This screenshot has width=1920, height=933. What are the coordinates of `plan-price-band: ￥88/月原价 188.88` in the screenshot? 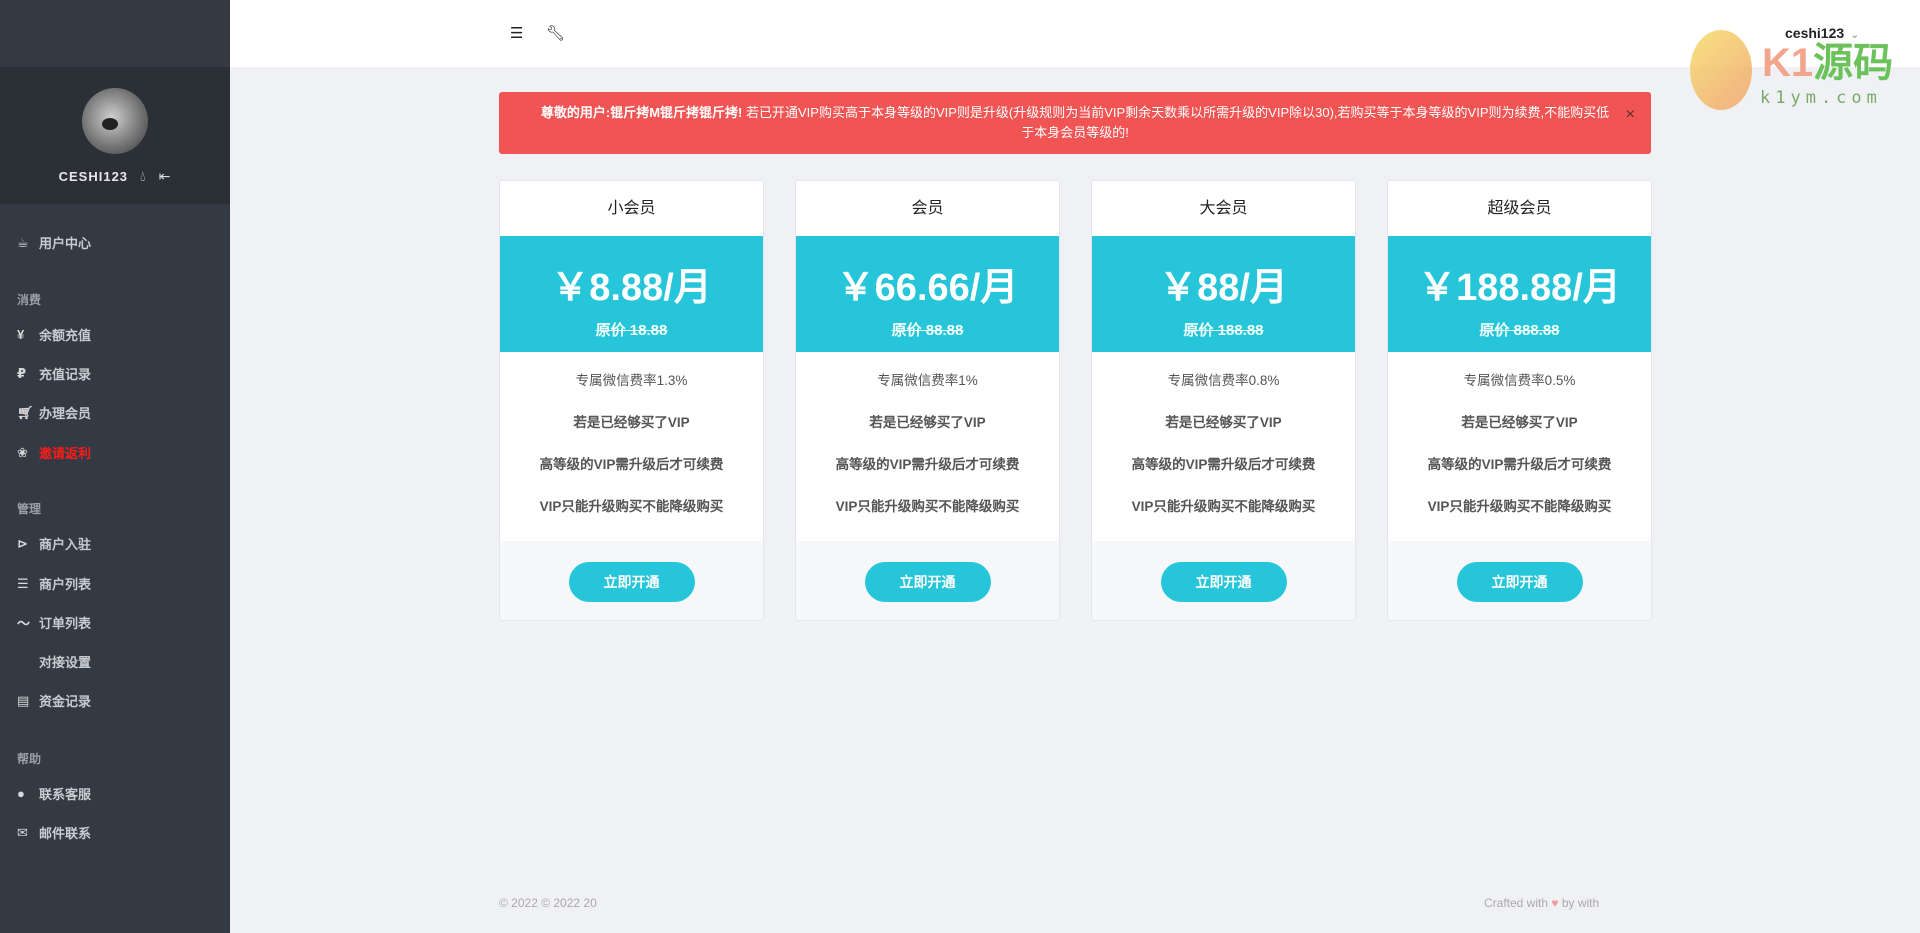 It's located at (1223, 294).